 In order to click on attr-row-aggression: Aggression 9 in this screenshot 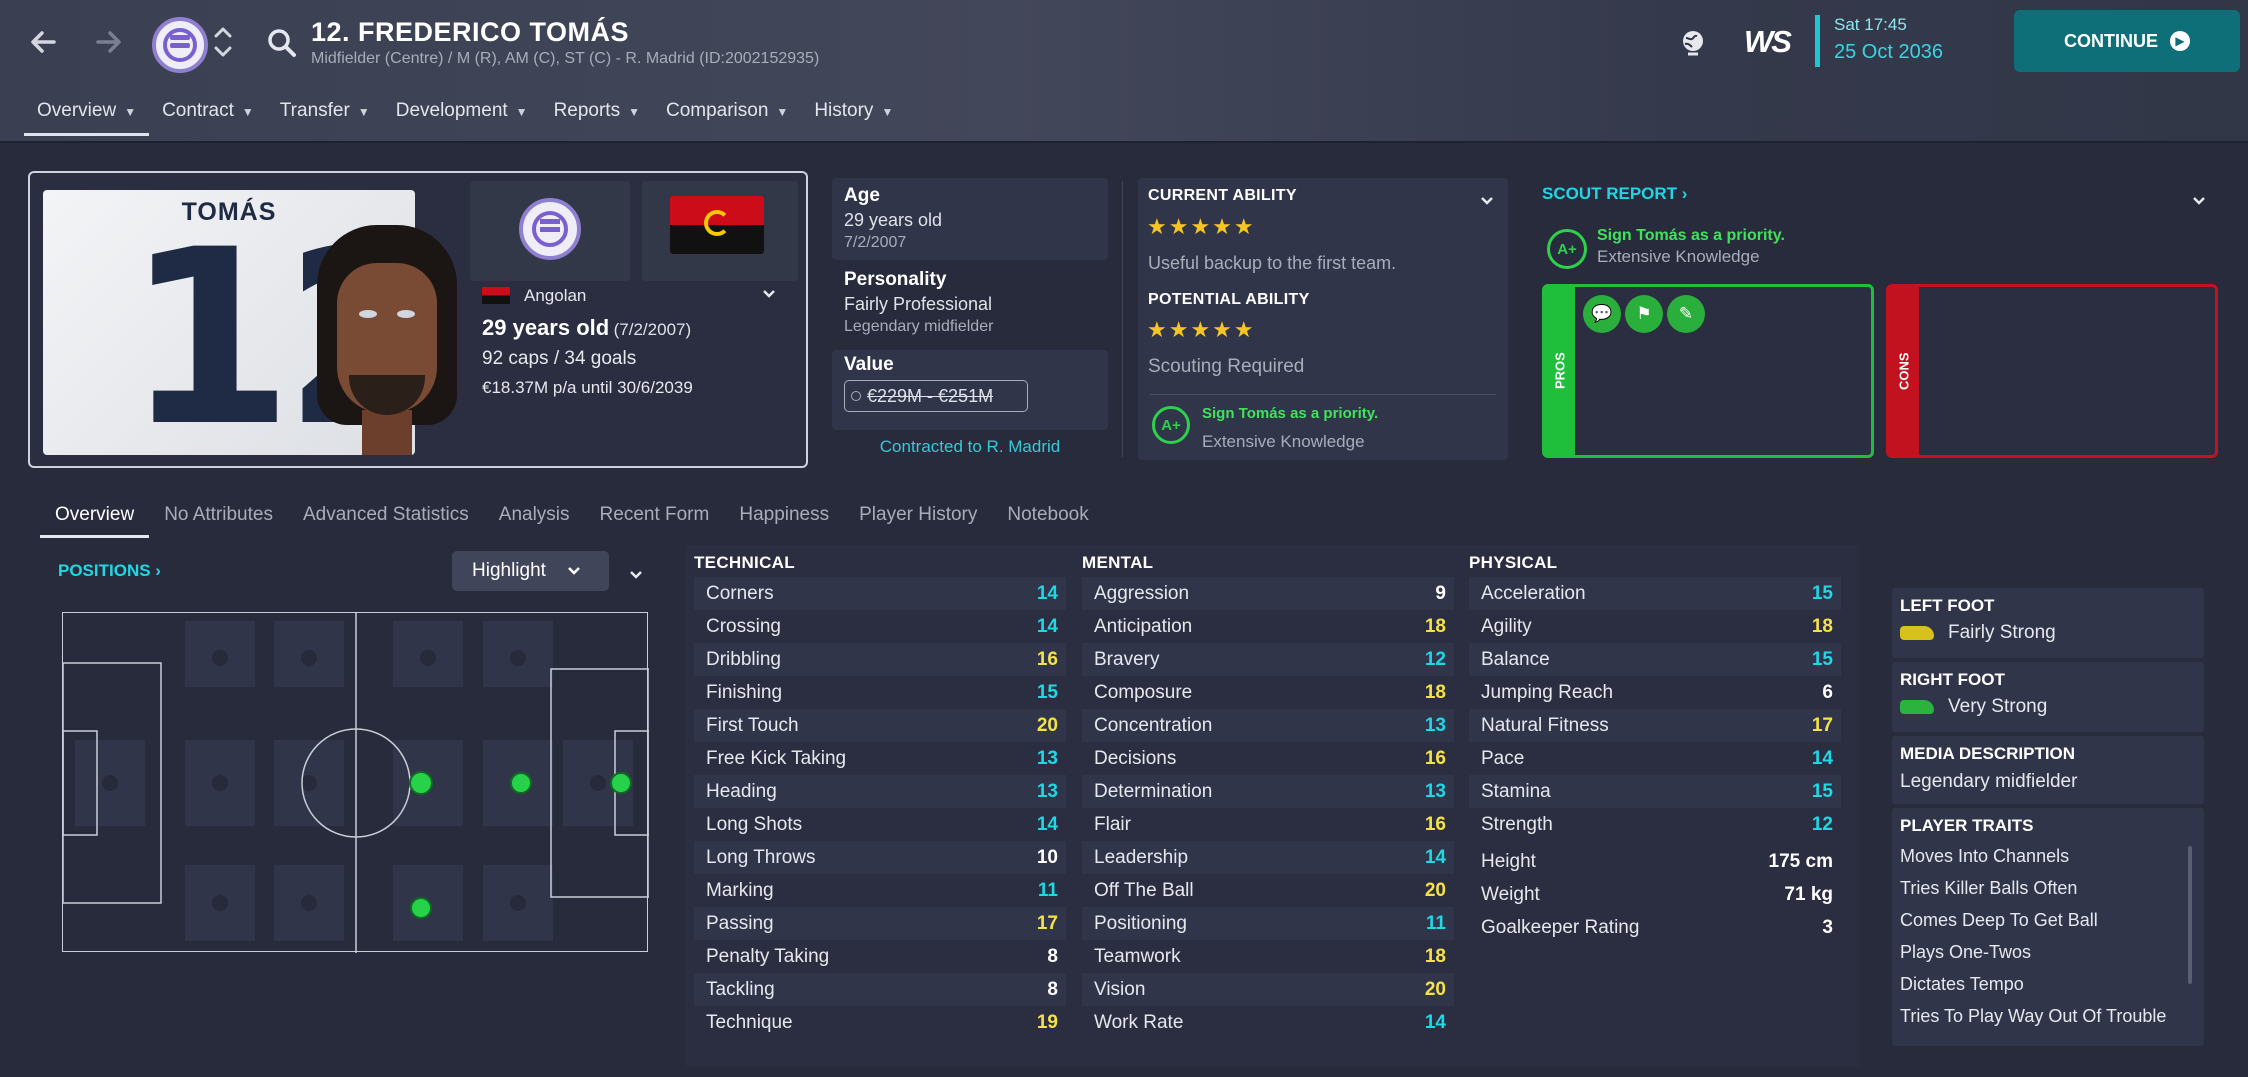, I will do `click(1268, 593)`.